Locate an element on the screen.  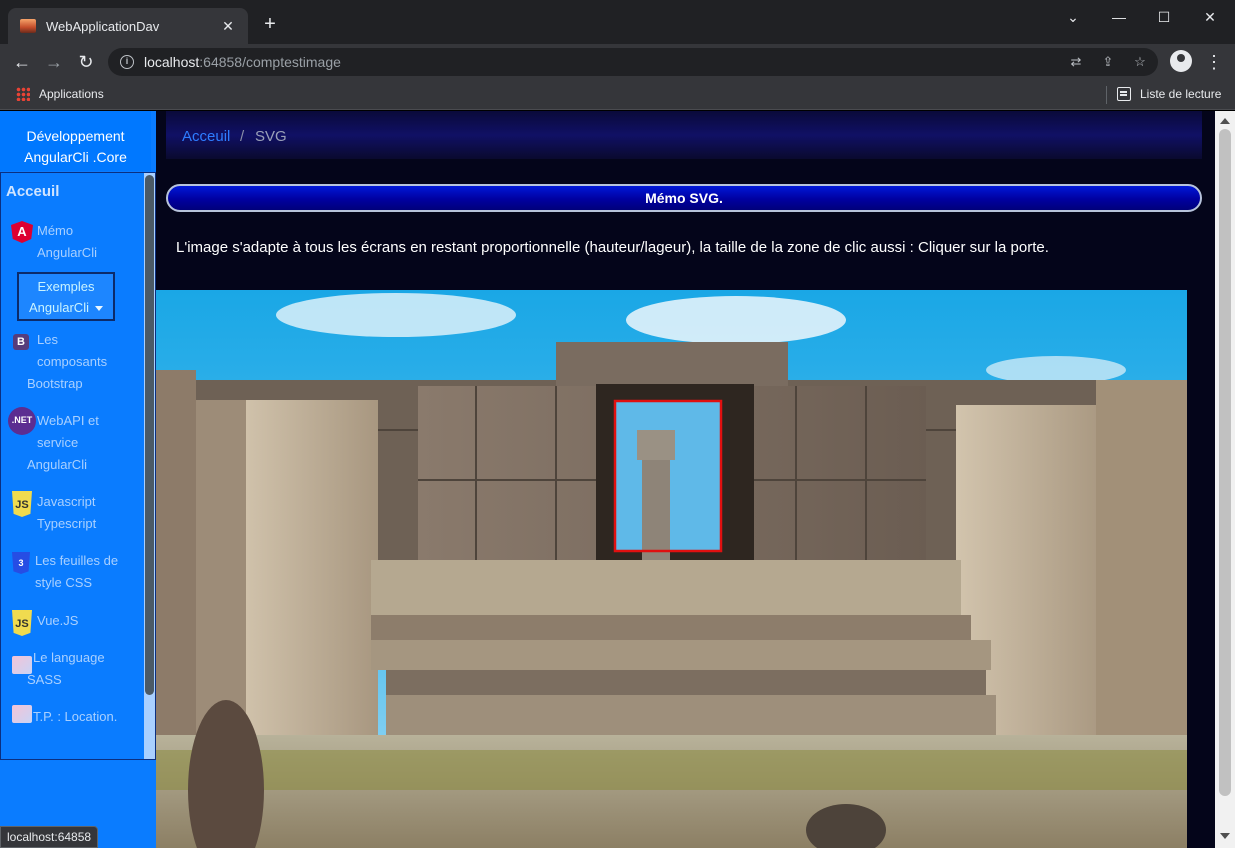
sidebar-heading: Acceuil is located at coordinates (32, 191).